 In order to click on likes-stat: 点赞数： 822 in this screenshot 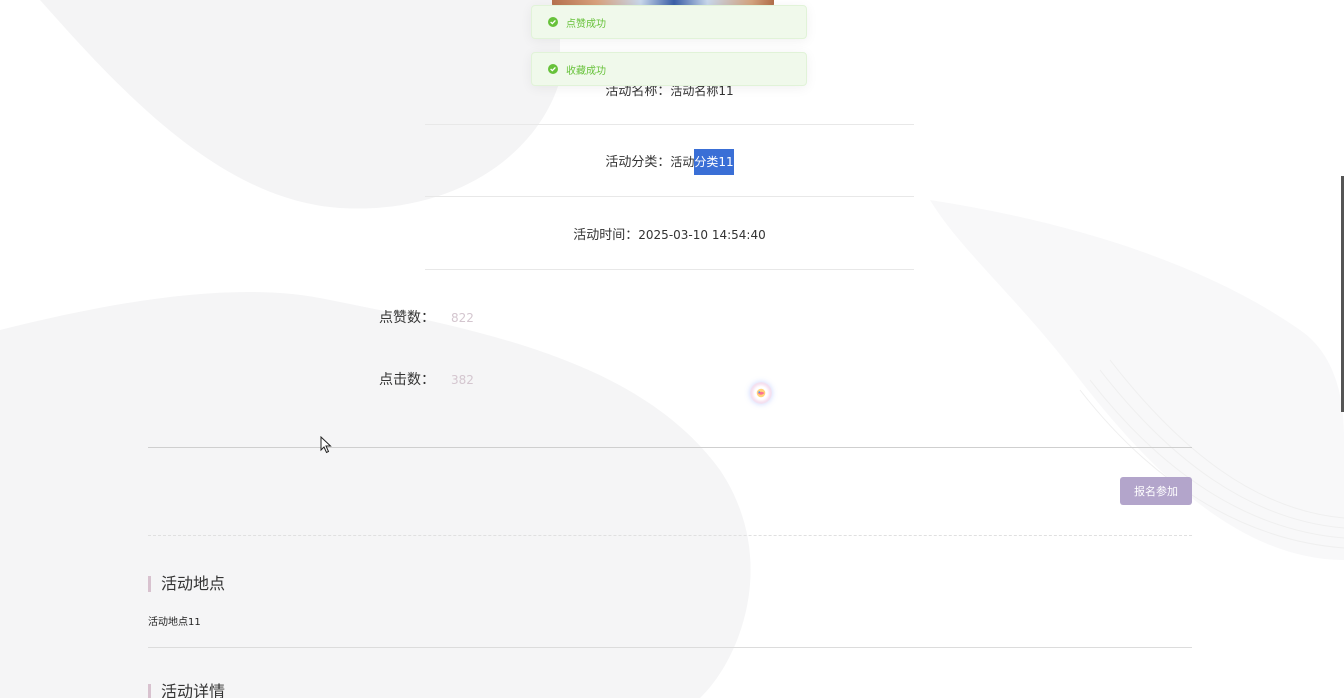, I will do `click(426, 317)`.